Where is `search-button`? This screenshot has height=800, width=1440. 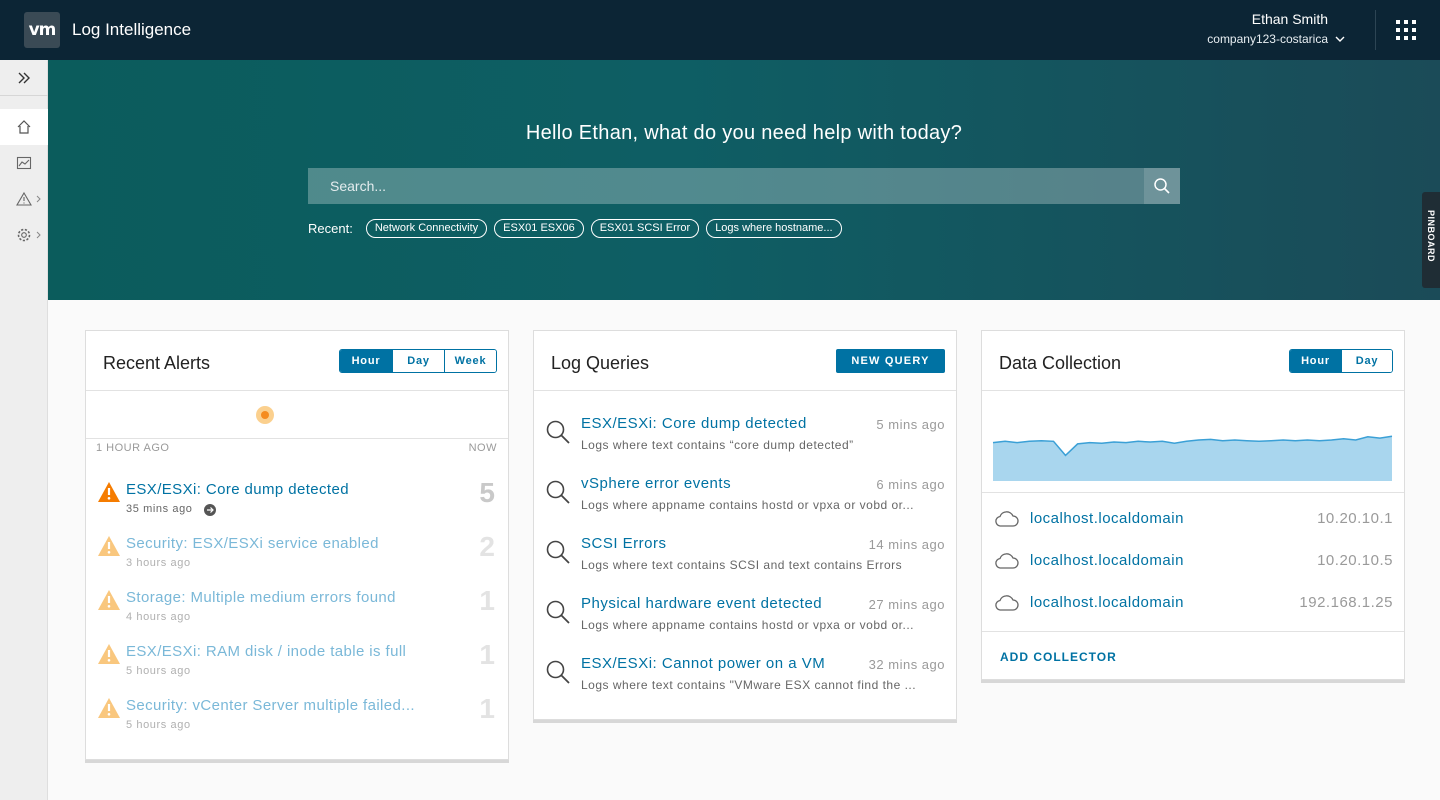 search-button is located at coordinates (1162, 186).